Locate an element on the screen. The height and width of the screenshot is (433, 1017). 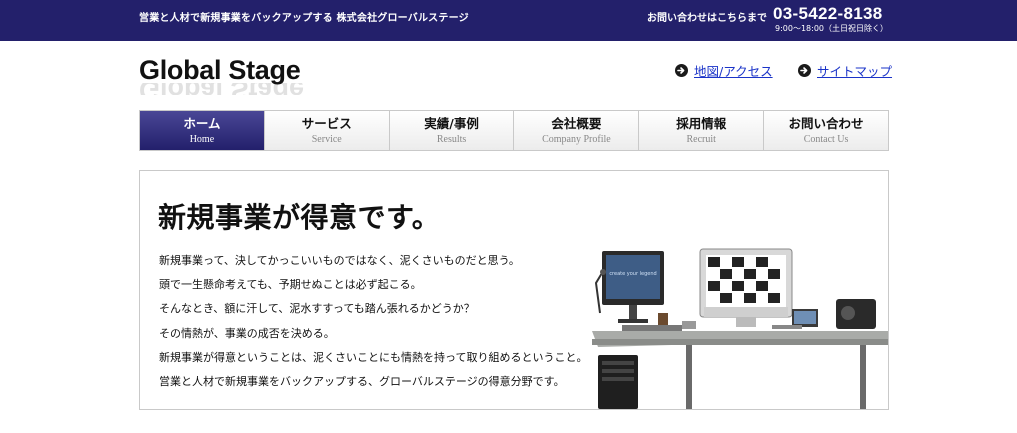
hero-line: 頭で一生懸命考えても、予期せぬことは必ず起こる。 is located at coordinates (290, 285).